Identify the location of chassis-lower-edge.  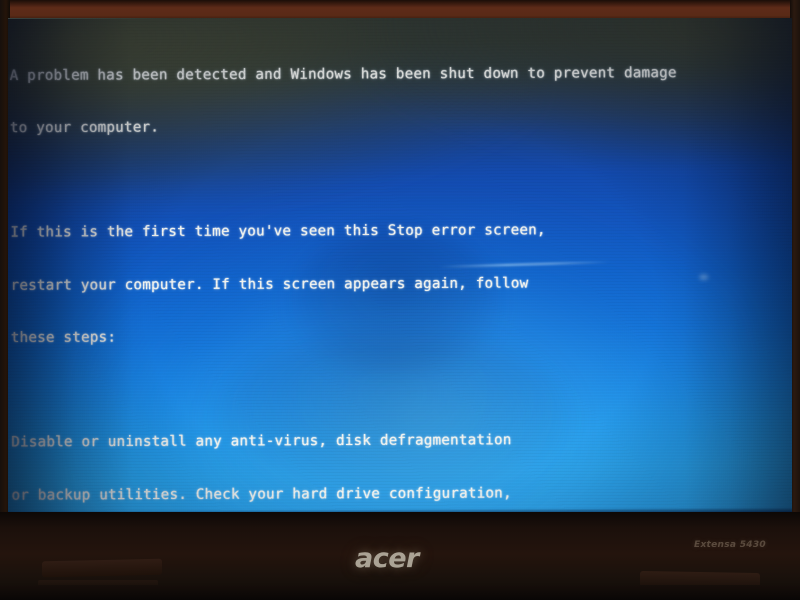
(400, 592).